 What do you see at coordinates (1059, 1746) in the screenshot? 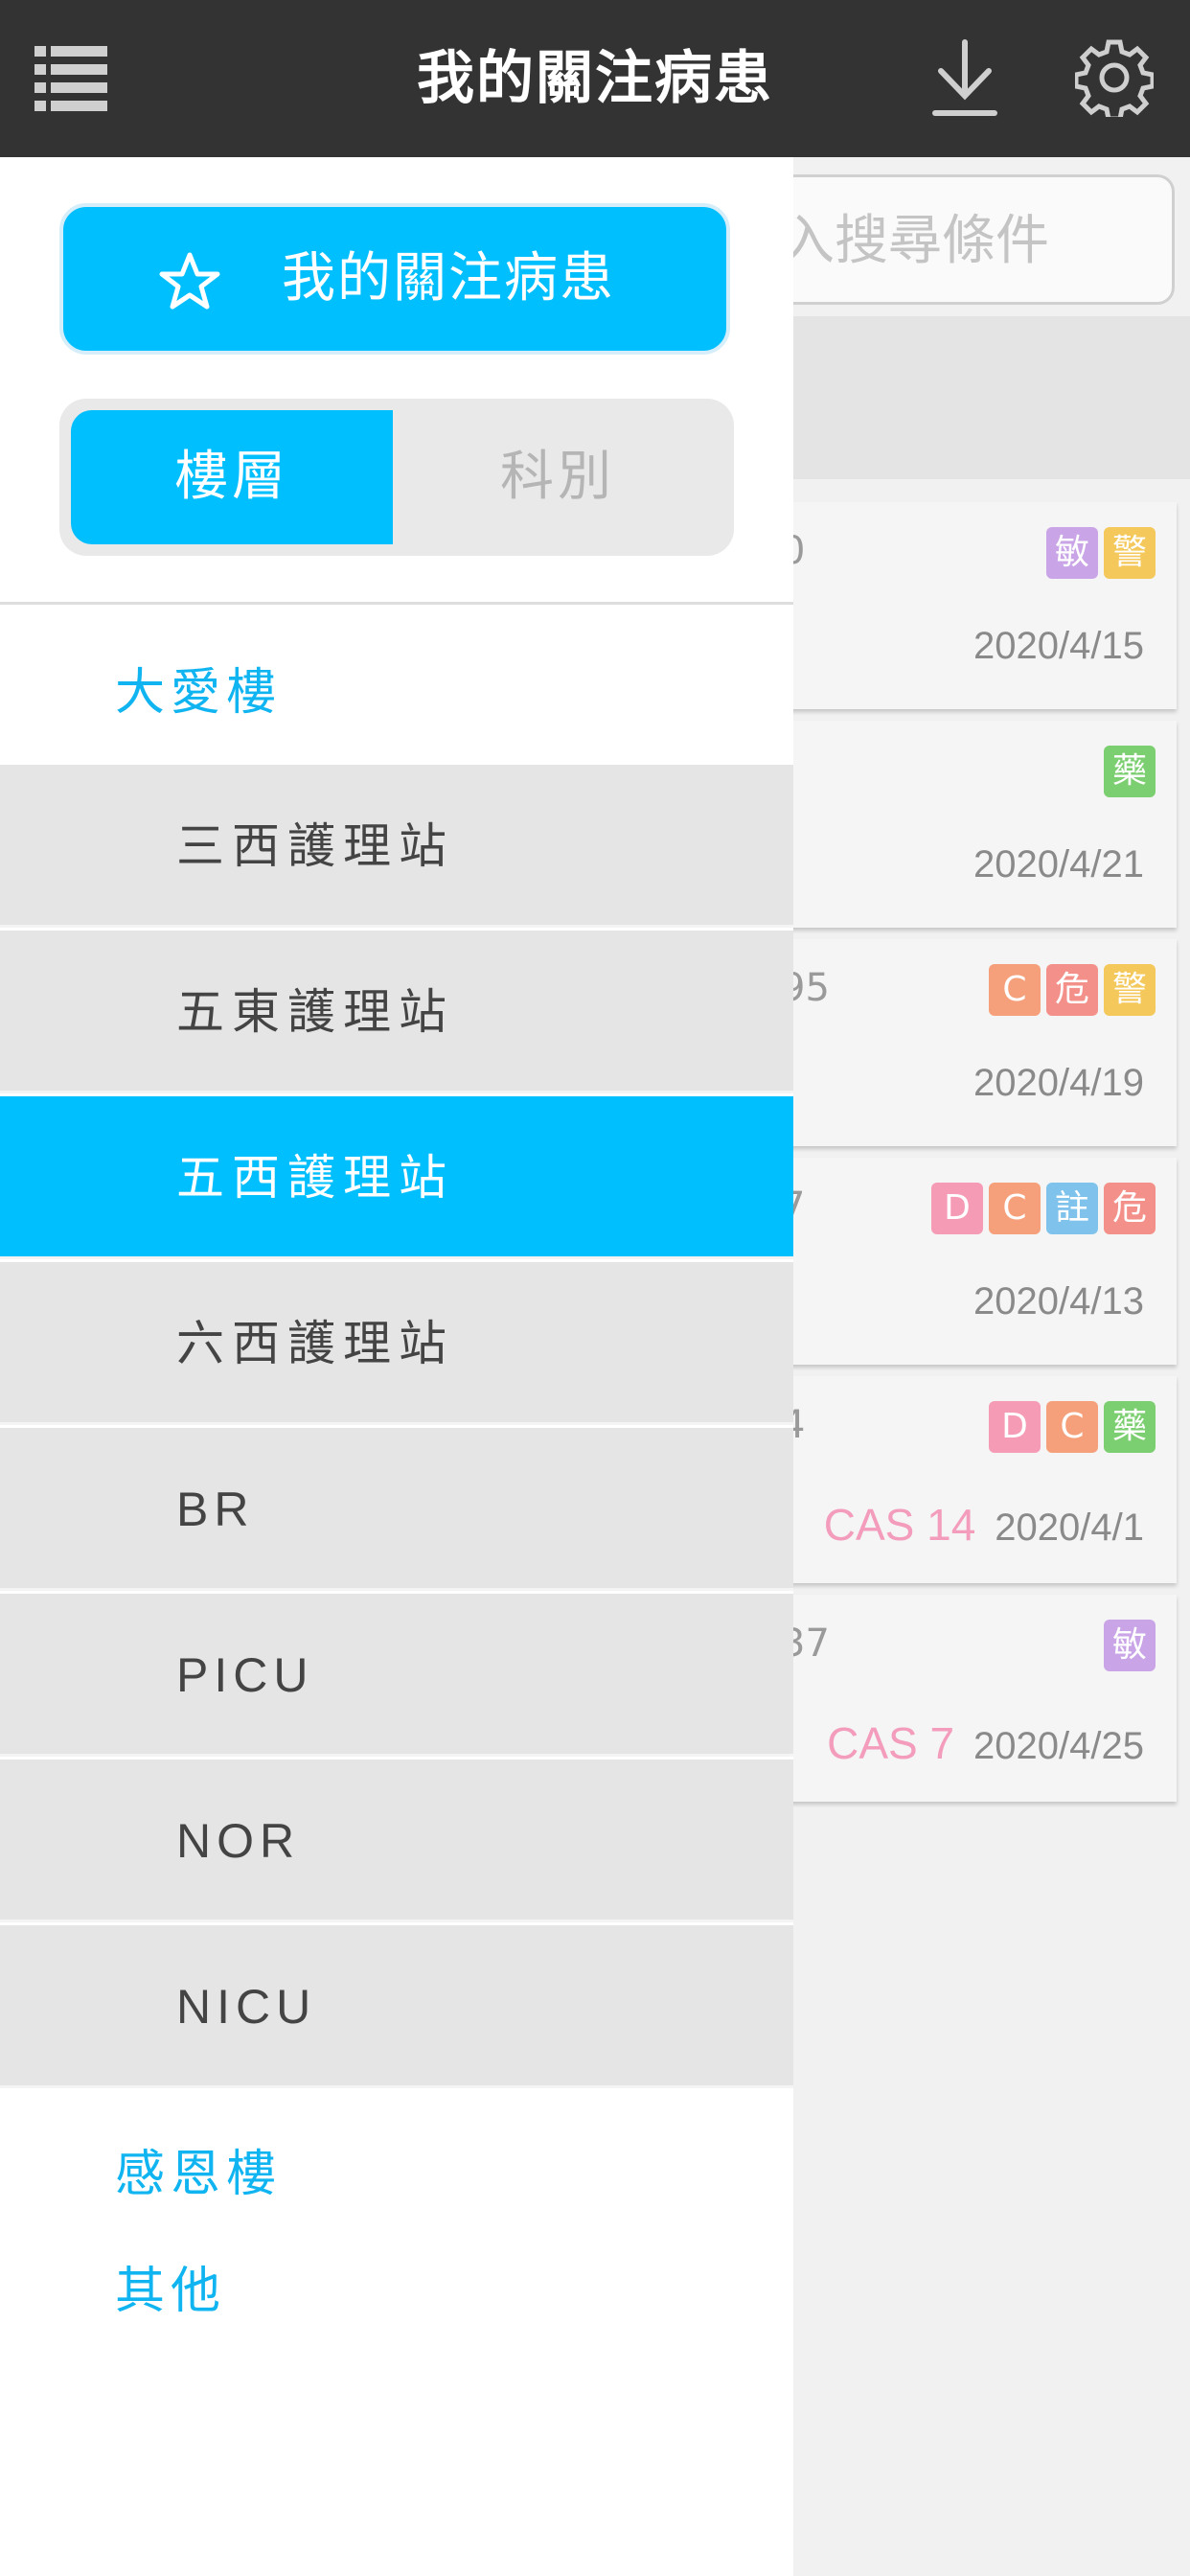
I see `admission-date: 2020/4/25` at bounding box center [1059, 1746].